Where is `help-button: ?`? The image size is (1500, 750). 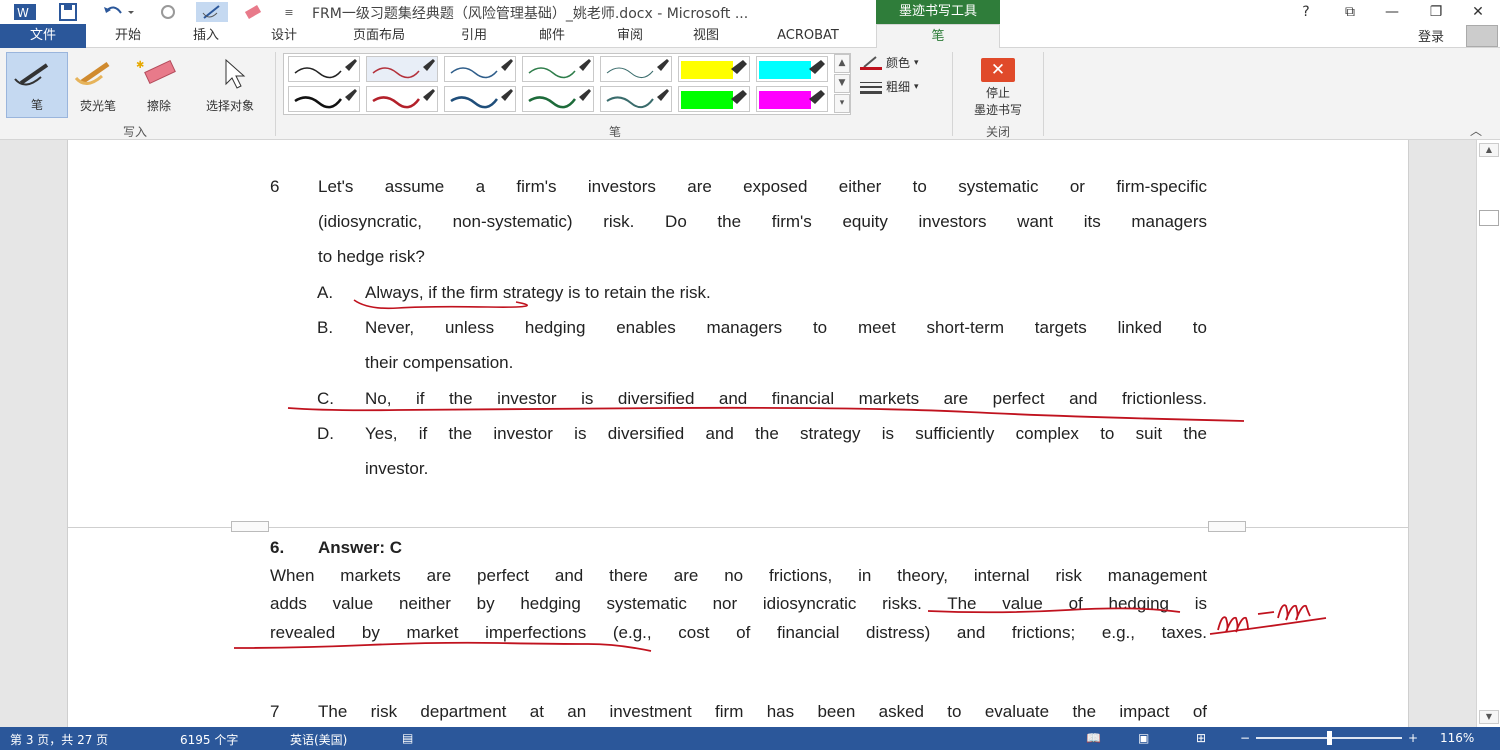
help-button: ? is located at coordinates (1306, 12).